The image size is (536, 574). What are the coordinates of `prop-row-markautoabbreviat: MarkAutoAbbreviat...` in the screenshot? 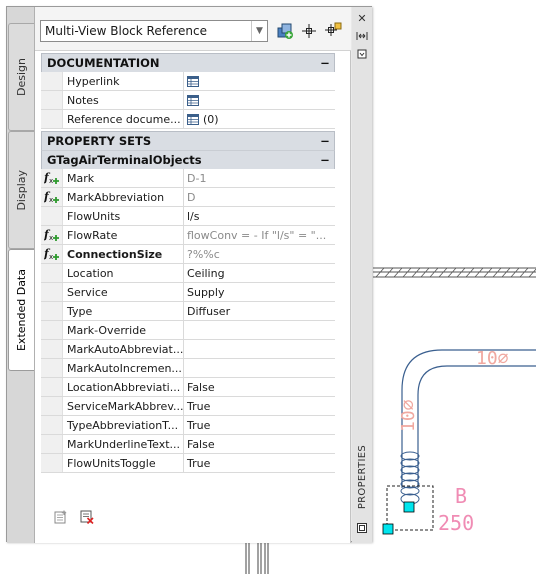 It's located at (188, 349).